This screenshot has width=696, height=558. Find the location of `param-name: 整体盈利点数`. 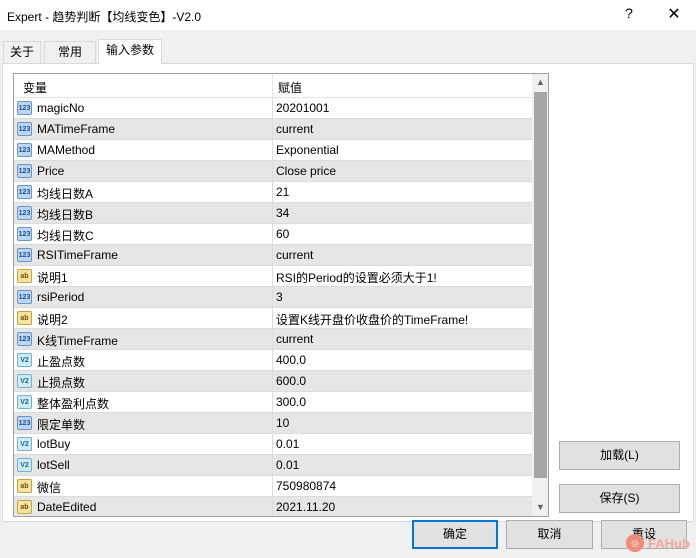

param-name: 整体盈利点数 is located at coordinates (73, 404).